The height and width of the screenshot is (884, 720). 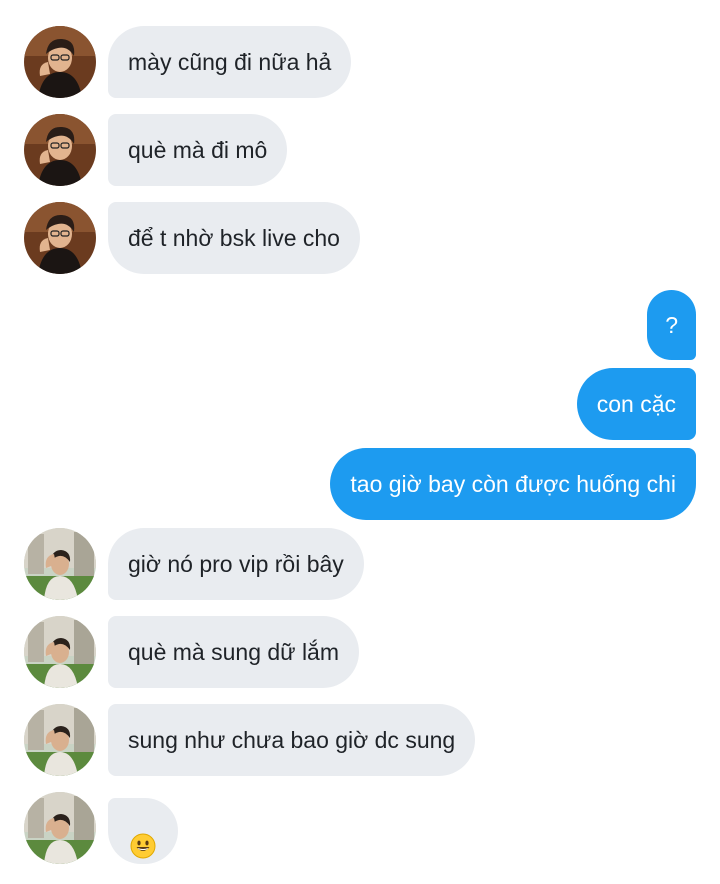 What do you see at coordinates (360, 404) in the screenshot?
I see `message-row: con cặc` at bounding box center [360, 404].